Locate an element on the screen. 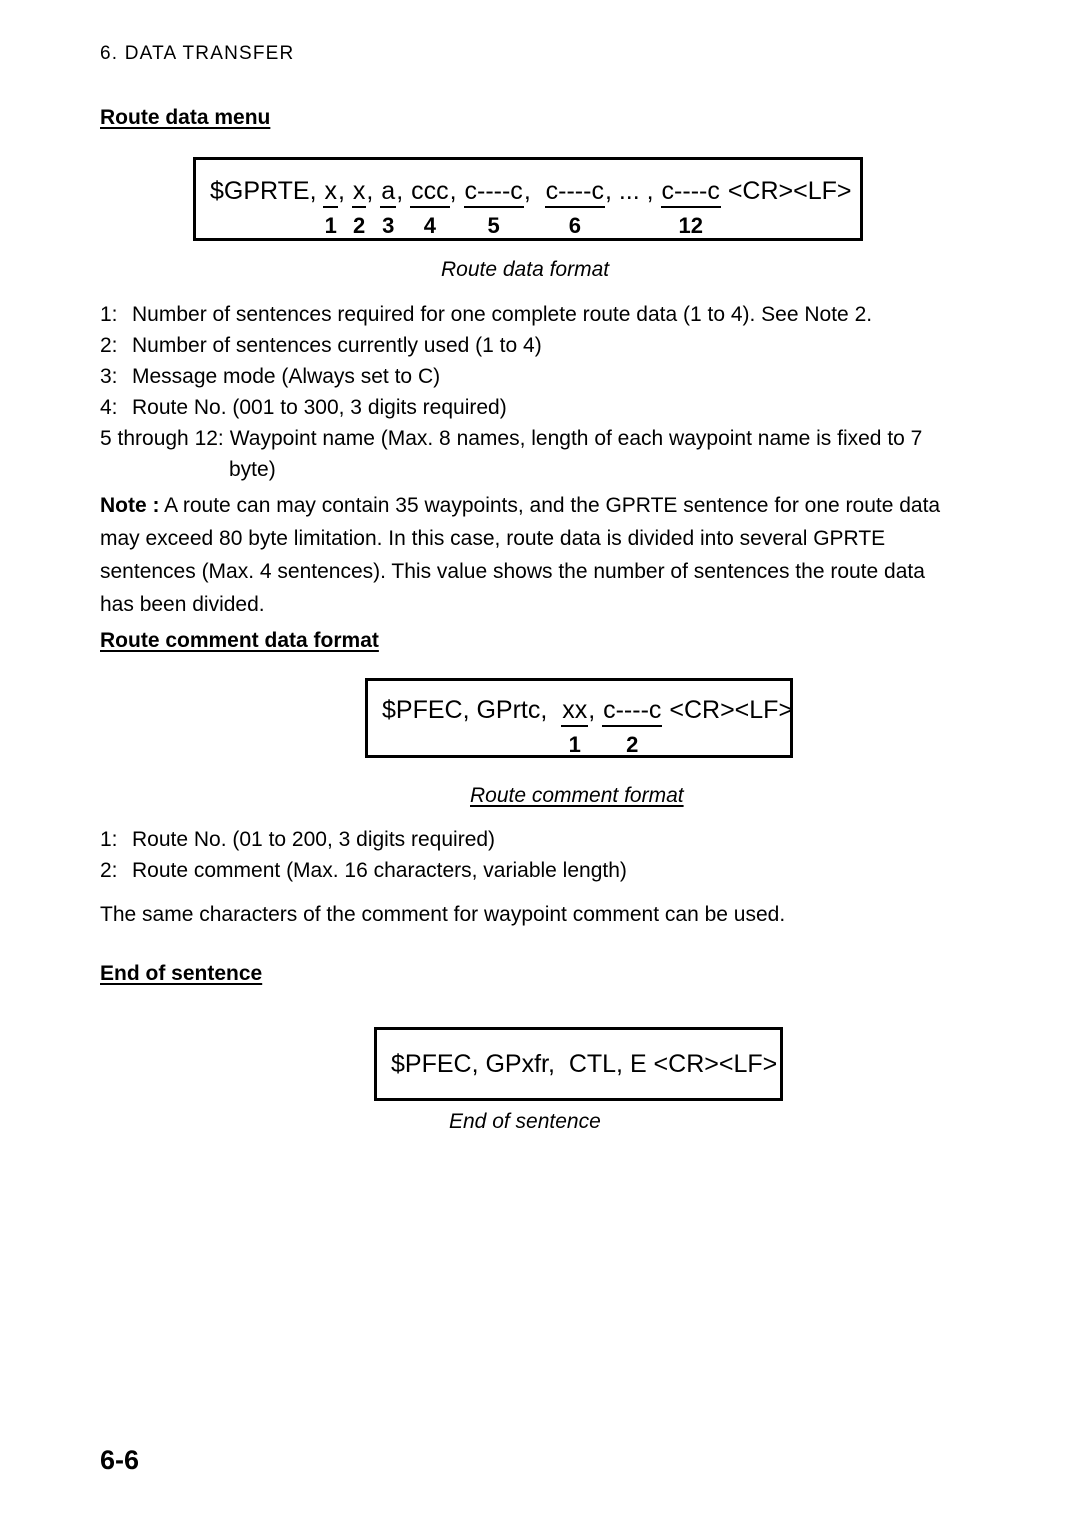  field-index: 12 is located at coordinates (690, 225).